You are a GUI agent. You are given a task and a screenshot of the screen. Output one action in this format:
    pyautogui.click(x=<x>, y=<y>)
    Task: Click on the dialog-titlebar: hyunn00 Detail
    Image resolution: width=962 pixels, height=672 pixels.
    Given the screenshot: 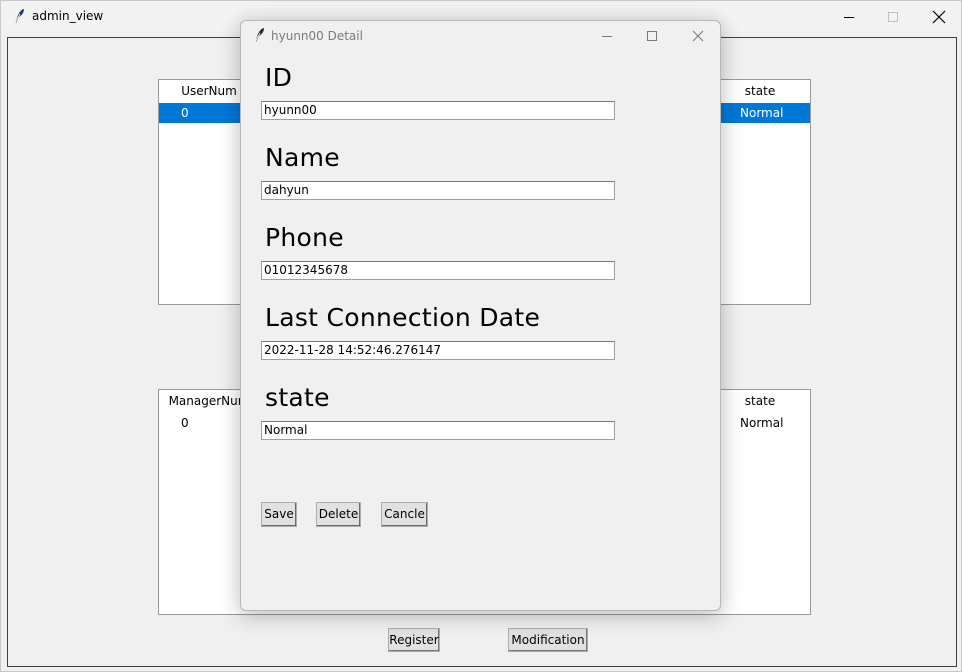 What is the action you would take?
    pyautogui.click(x=480, y=36)
    